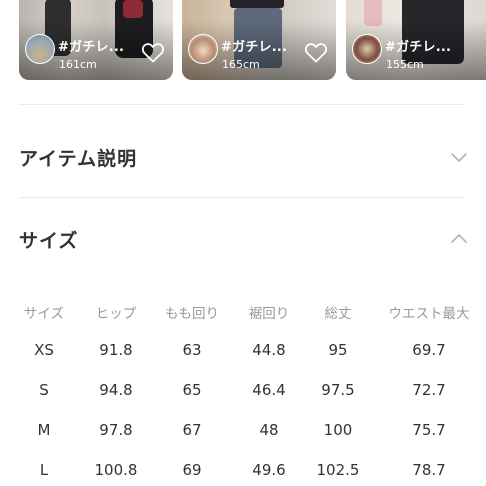 This screenshot has height=486, width=486. What do you see at coordinates (429, 470) in the screenshot?
I see `table-cell: 78.7` at bounding box center [429, 470].